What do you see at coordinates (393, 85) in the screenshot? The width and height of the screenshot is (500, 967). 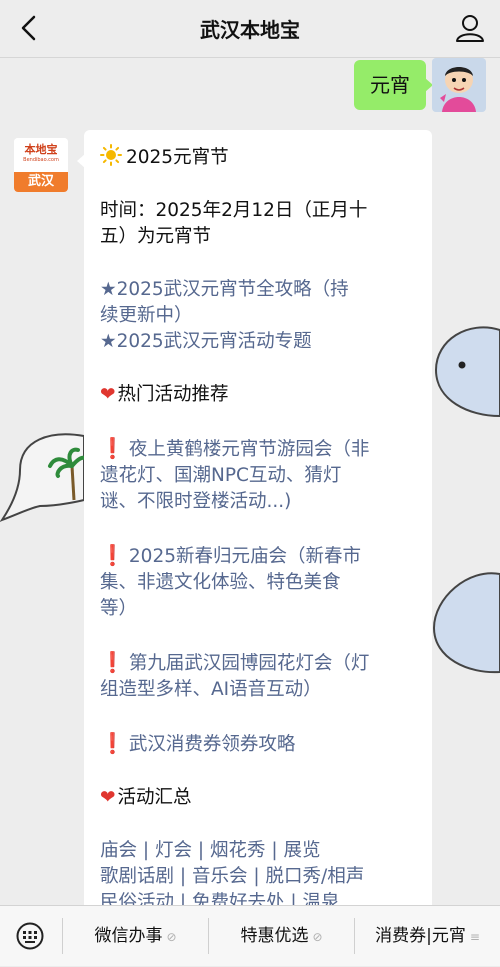 I see `outgoing-message-bubble: 元宵` at bounding box center [393, 85].